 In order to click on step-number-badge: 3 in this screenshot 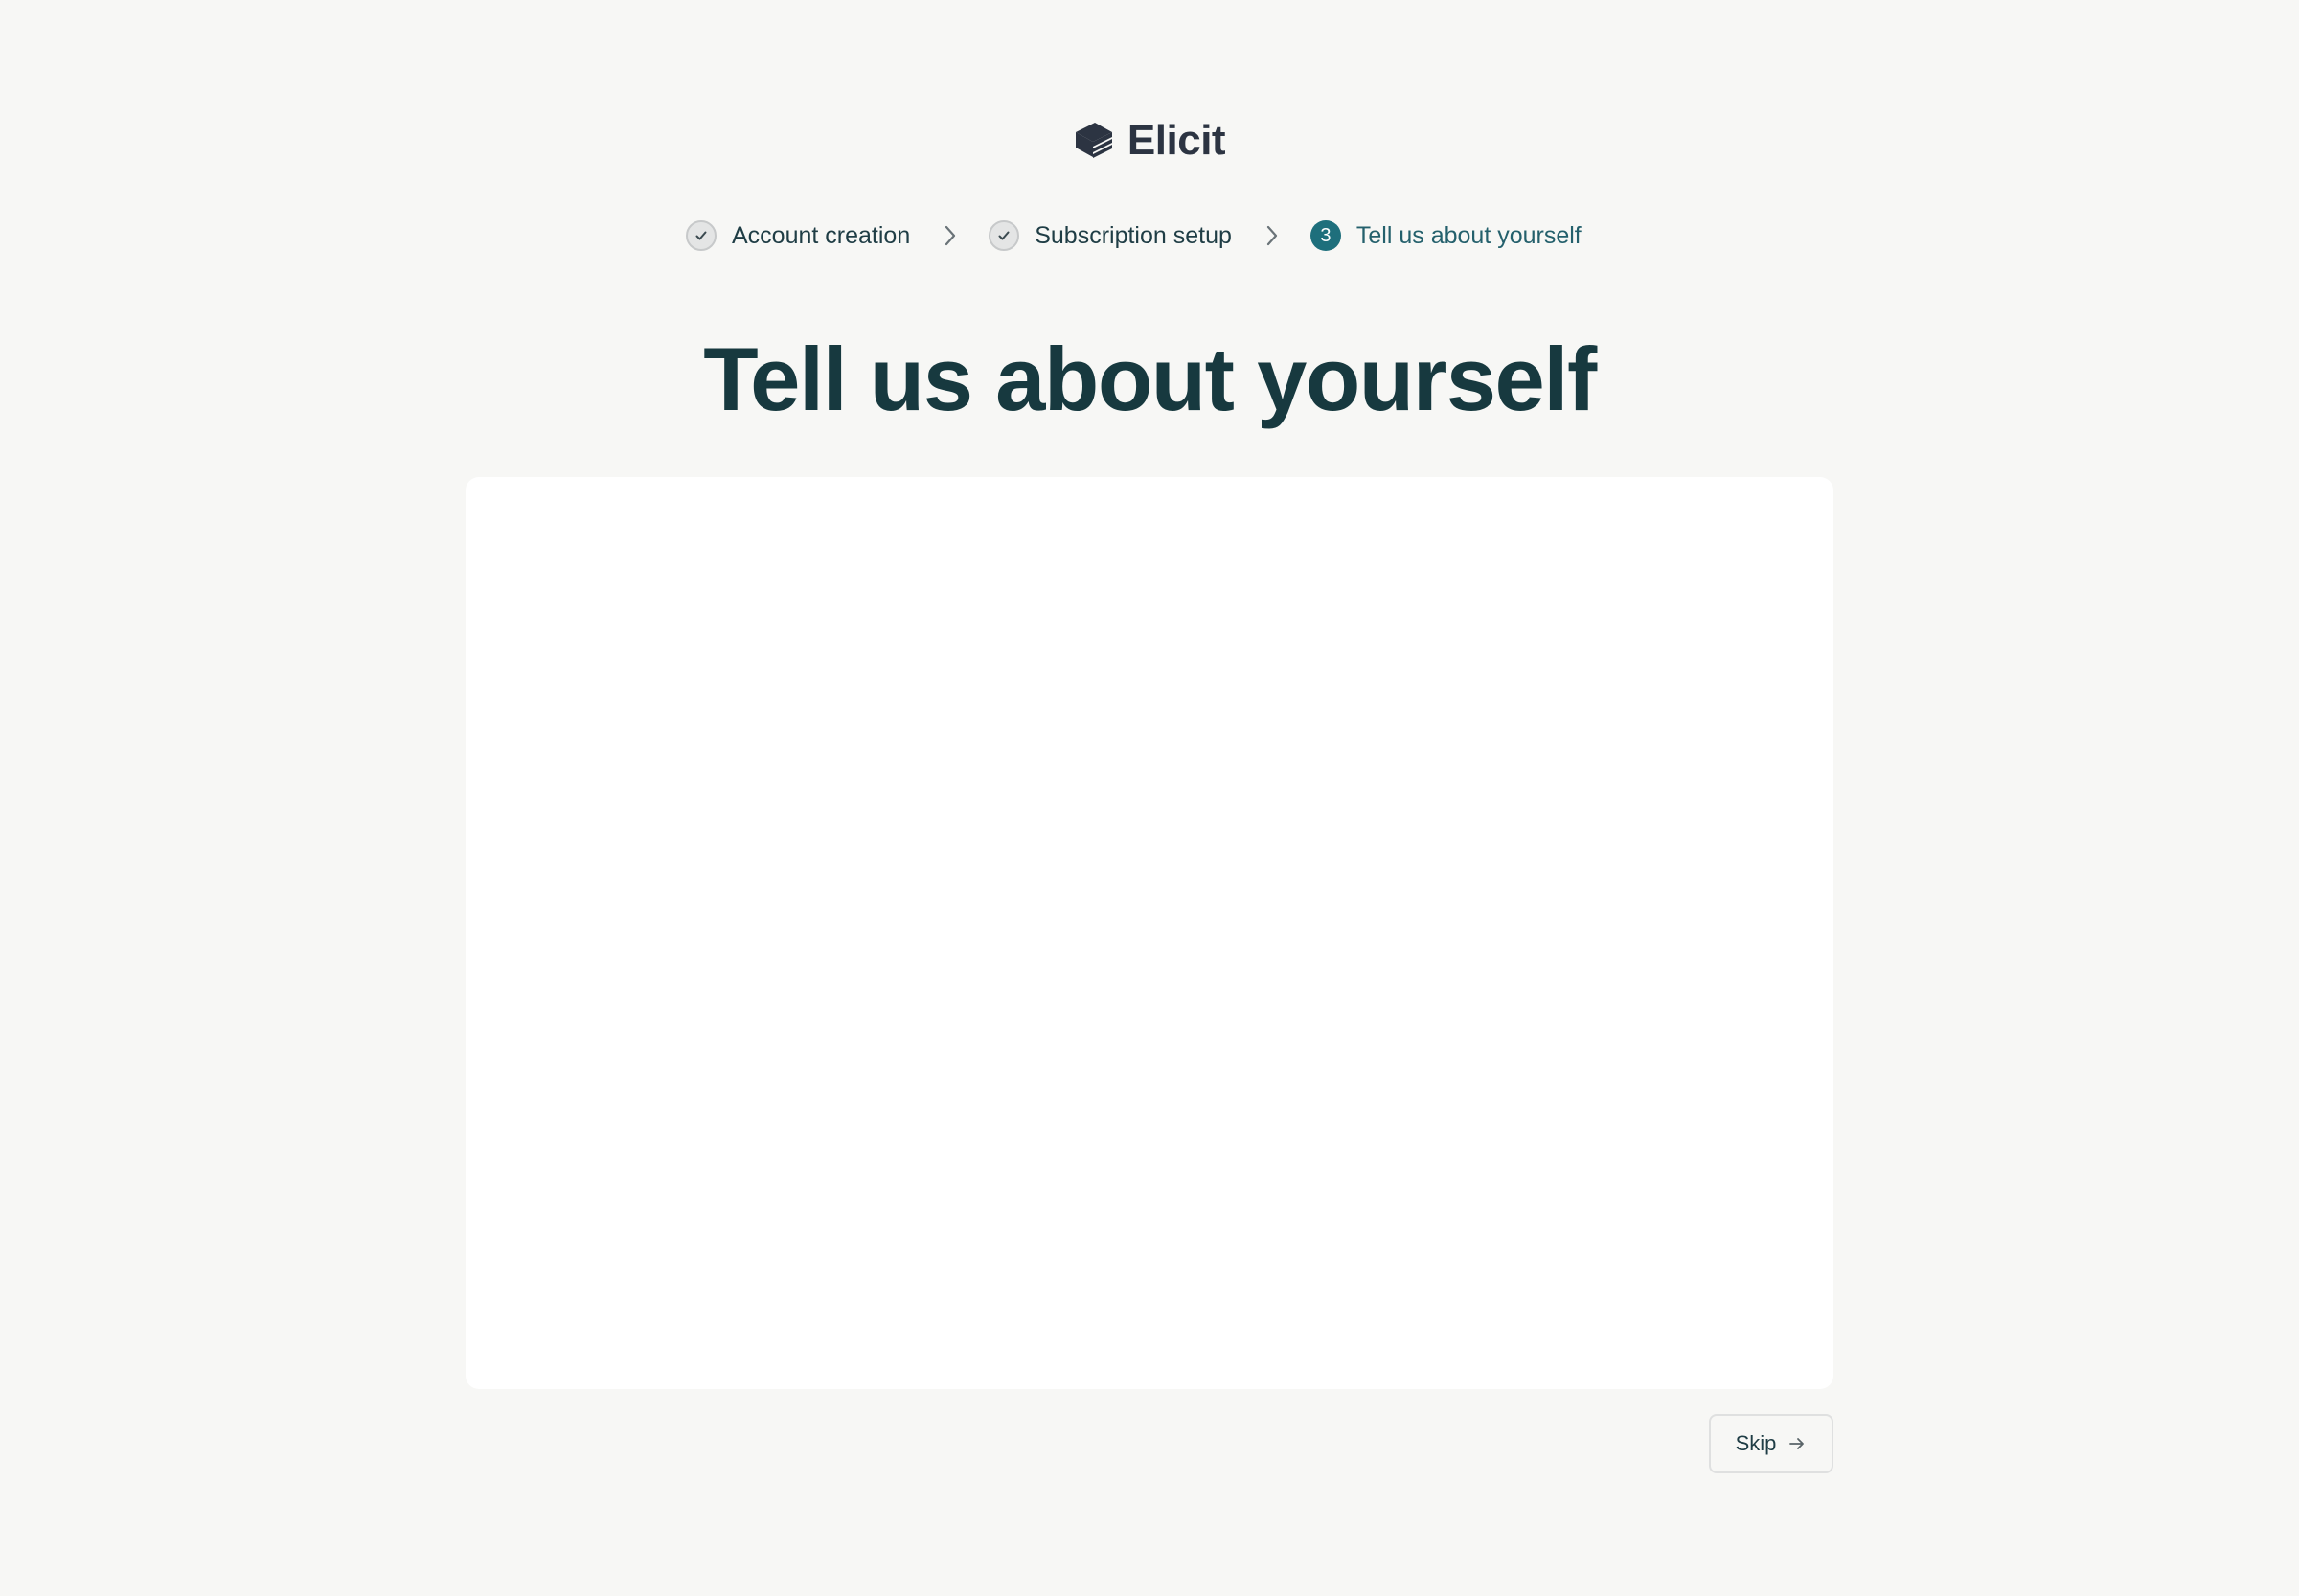, I will do `click(1325, 235)`.